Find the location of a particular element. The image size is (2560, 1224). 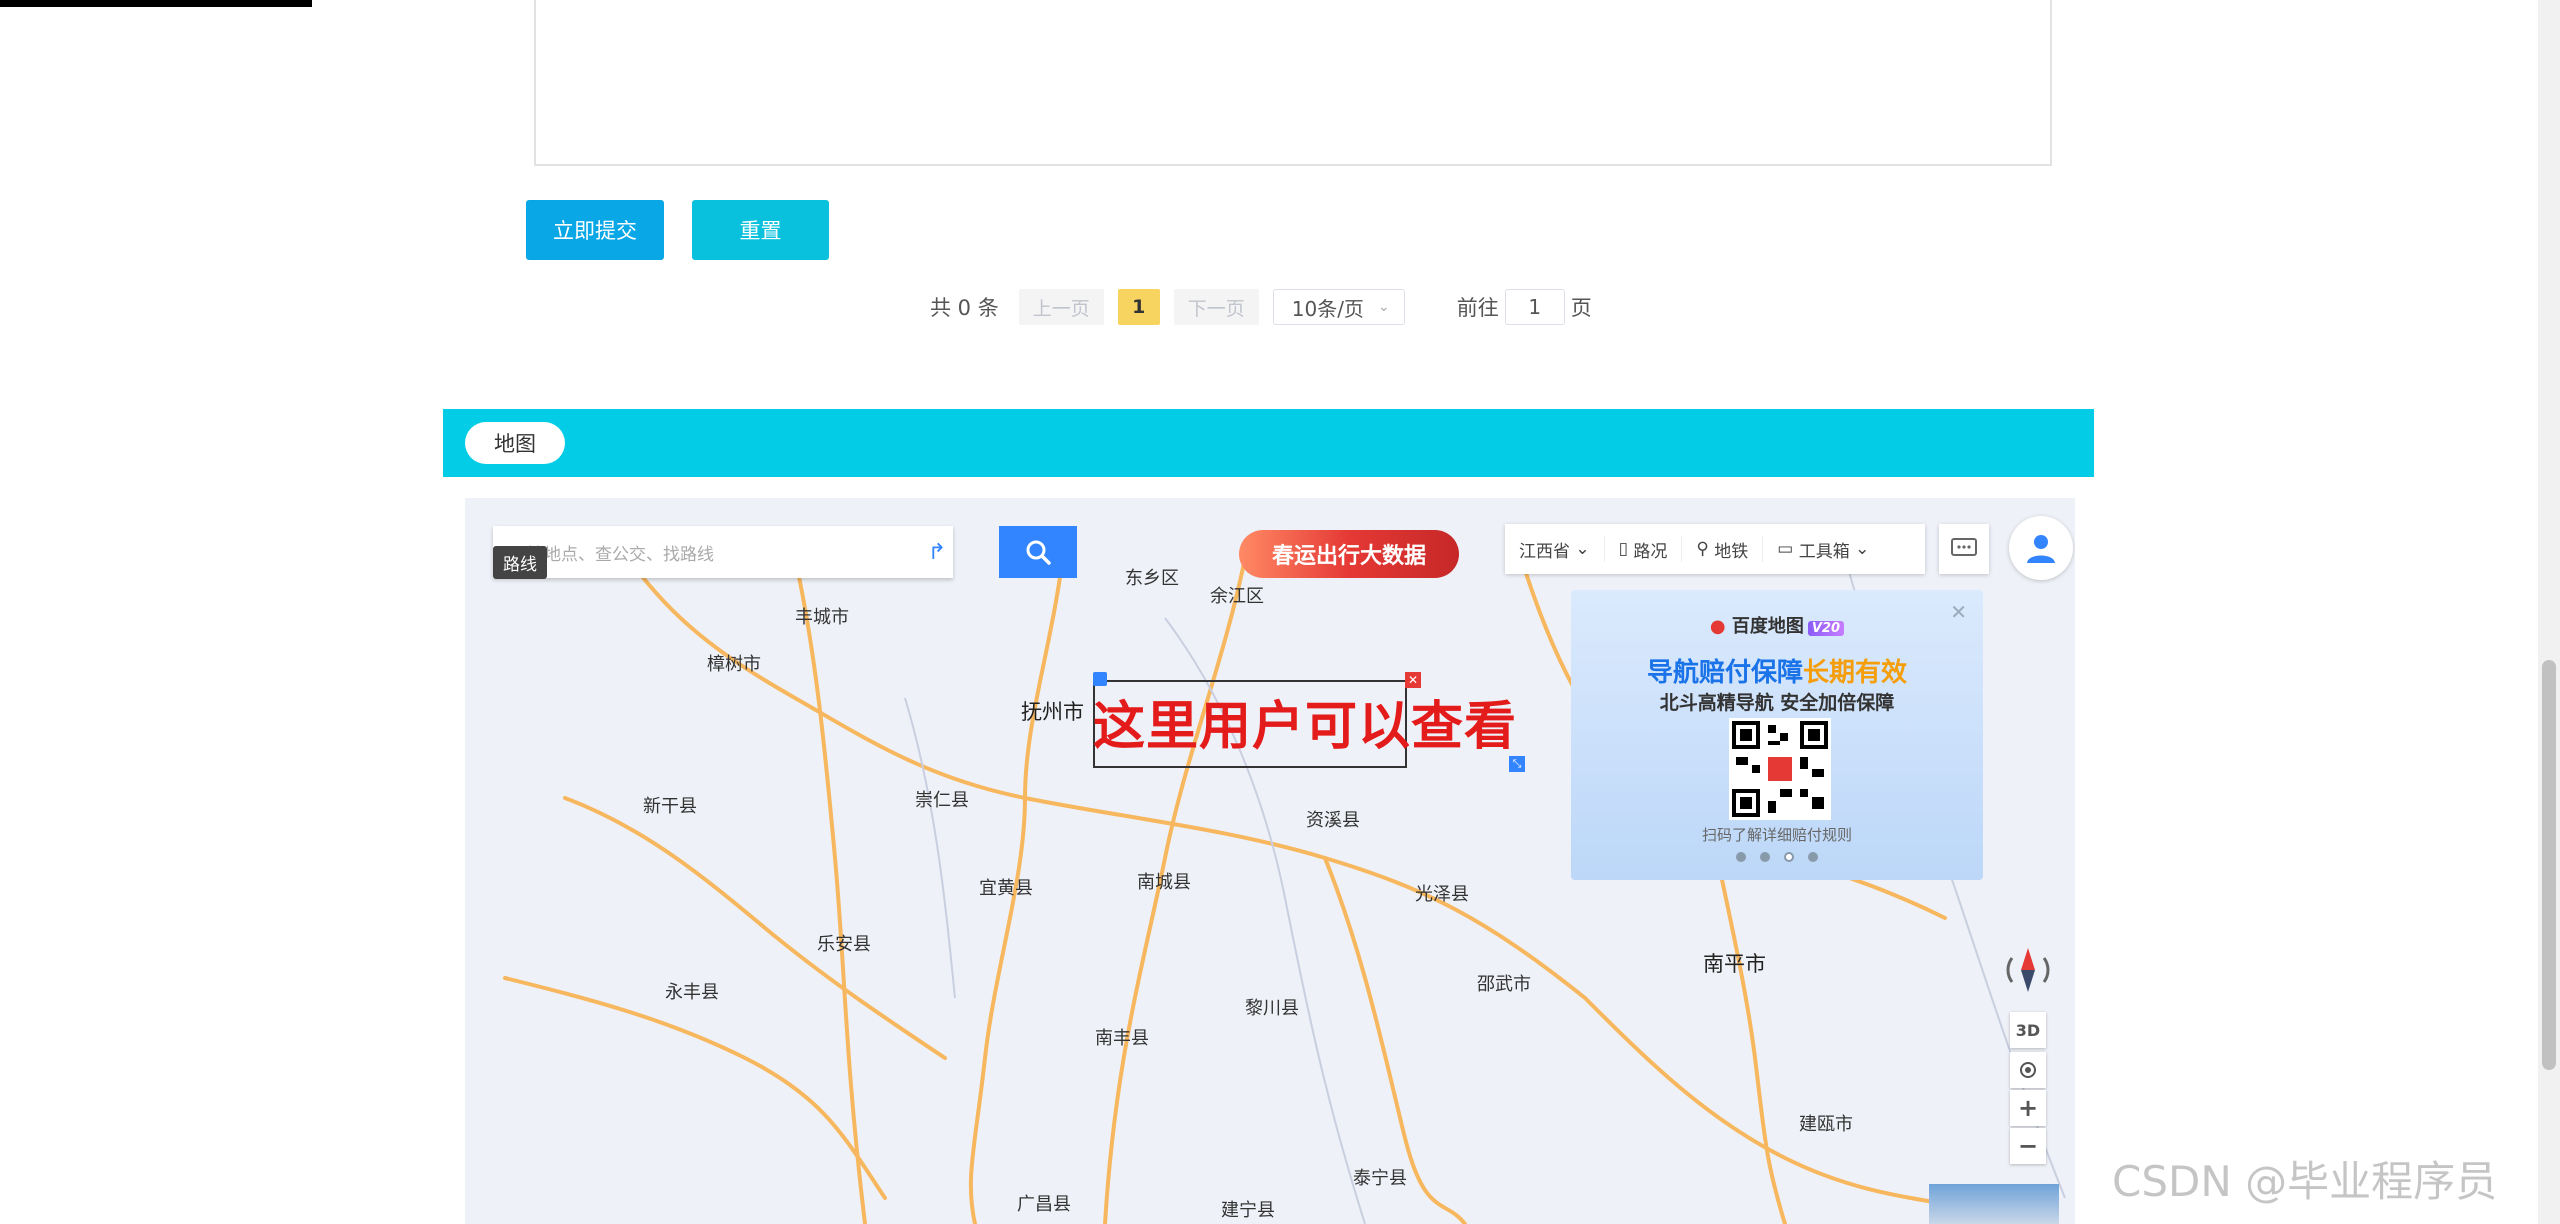

map-search-input: 搜地点、查公交、找路线 ↱ is located at coordinates (723, 552).